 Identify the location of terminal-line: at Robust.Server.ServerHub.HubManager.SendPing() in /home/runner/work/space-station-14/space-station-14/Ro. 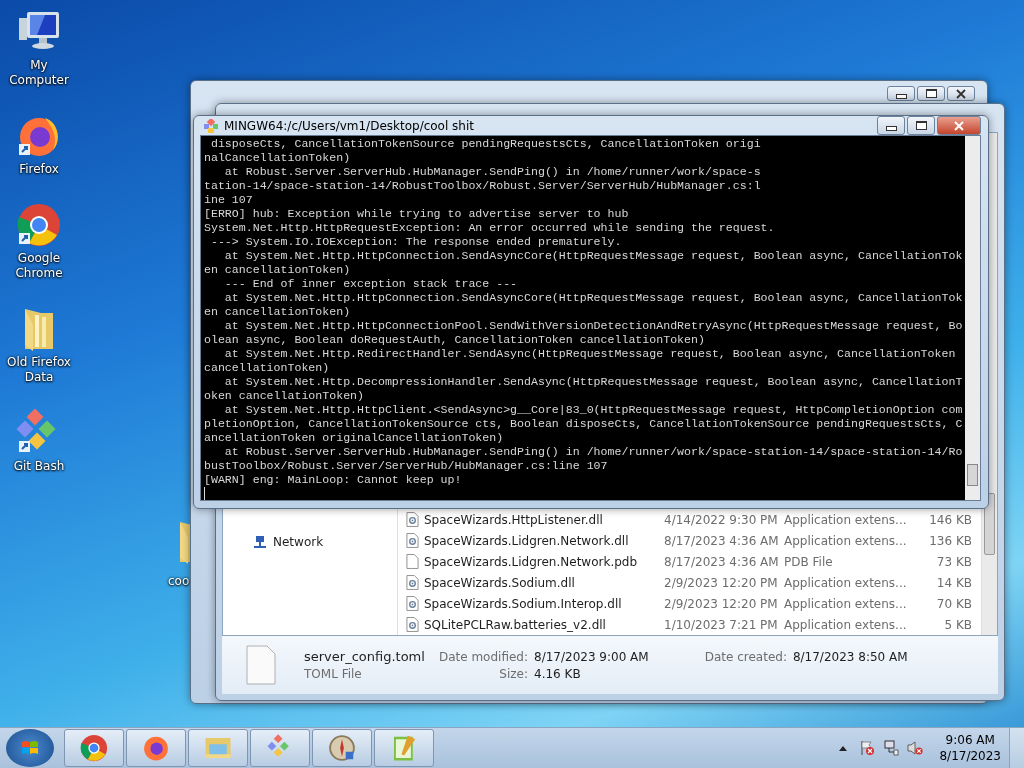
(593, 452).